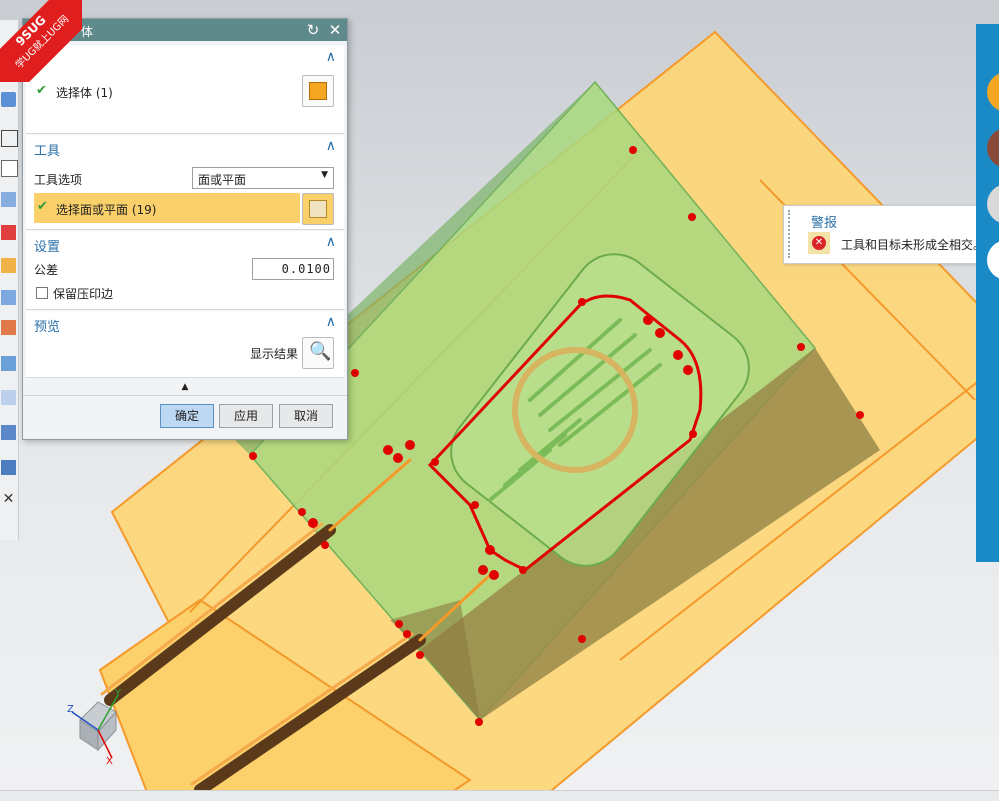 This screenshot has height=801, width=999. What do you see at coordinates (263, 178) in the screenshot?
I see `tool-option-dropdown: 面或平面 ▼` at bounding box center [263, 178].